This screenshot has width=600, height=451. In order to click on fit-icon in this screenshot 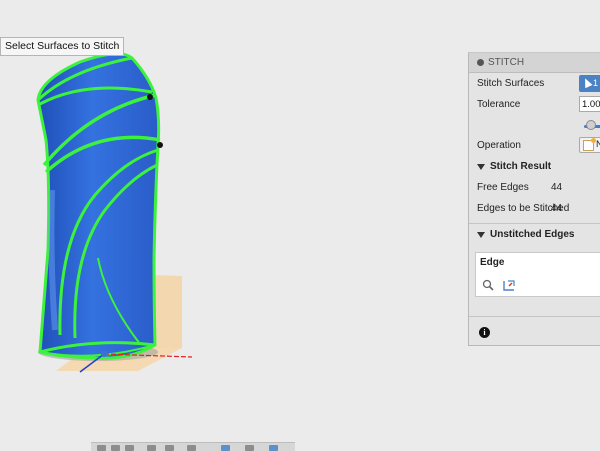, I will do `click(169, 448)`.